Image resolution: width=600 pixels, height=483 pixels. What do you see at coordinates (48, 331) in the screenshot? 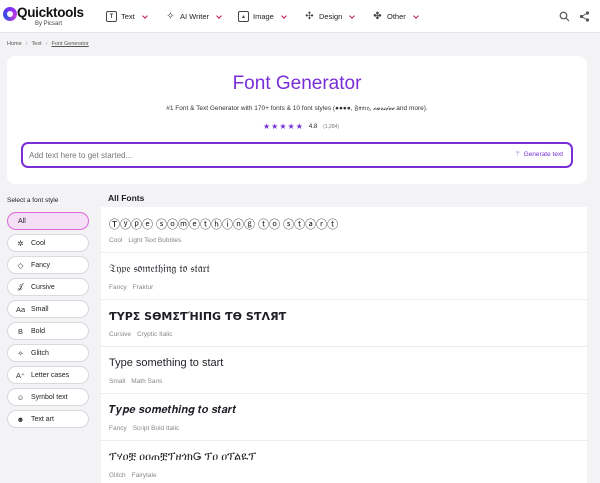
I see `style-bold-button: B Bold` at bounding box center [48, 331].